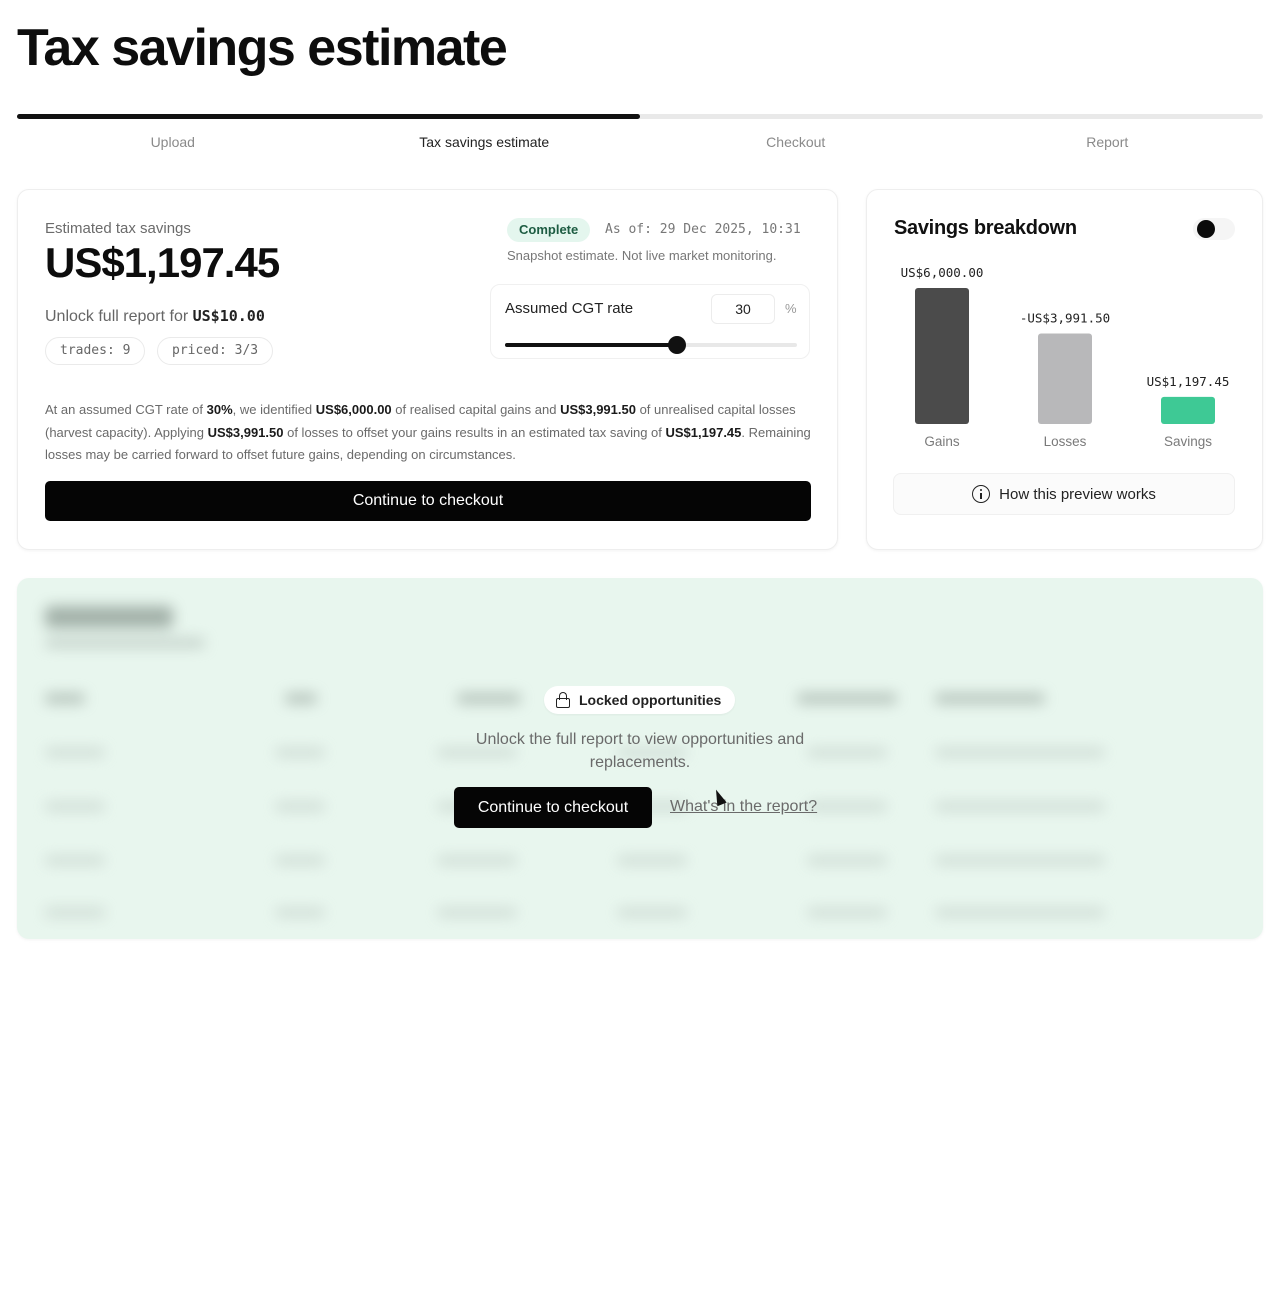 This screenshot has height=1316, width=1281. I want to click on explain-applied-losses: US$3,991.50, so click(245, 432).